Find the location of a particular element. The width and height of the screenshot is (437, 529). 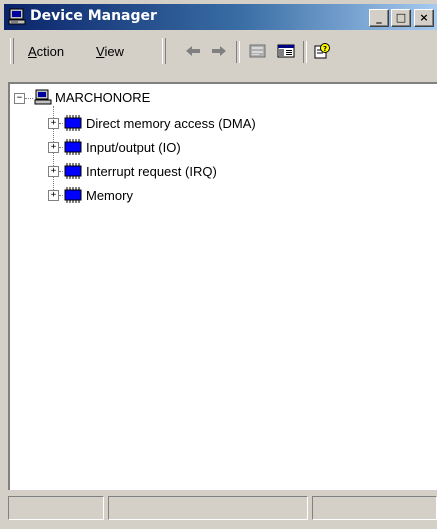

menu-action-accel: A is located at coordinates (32, 51).